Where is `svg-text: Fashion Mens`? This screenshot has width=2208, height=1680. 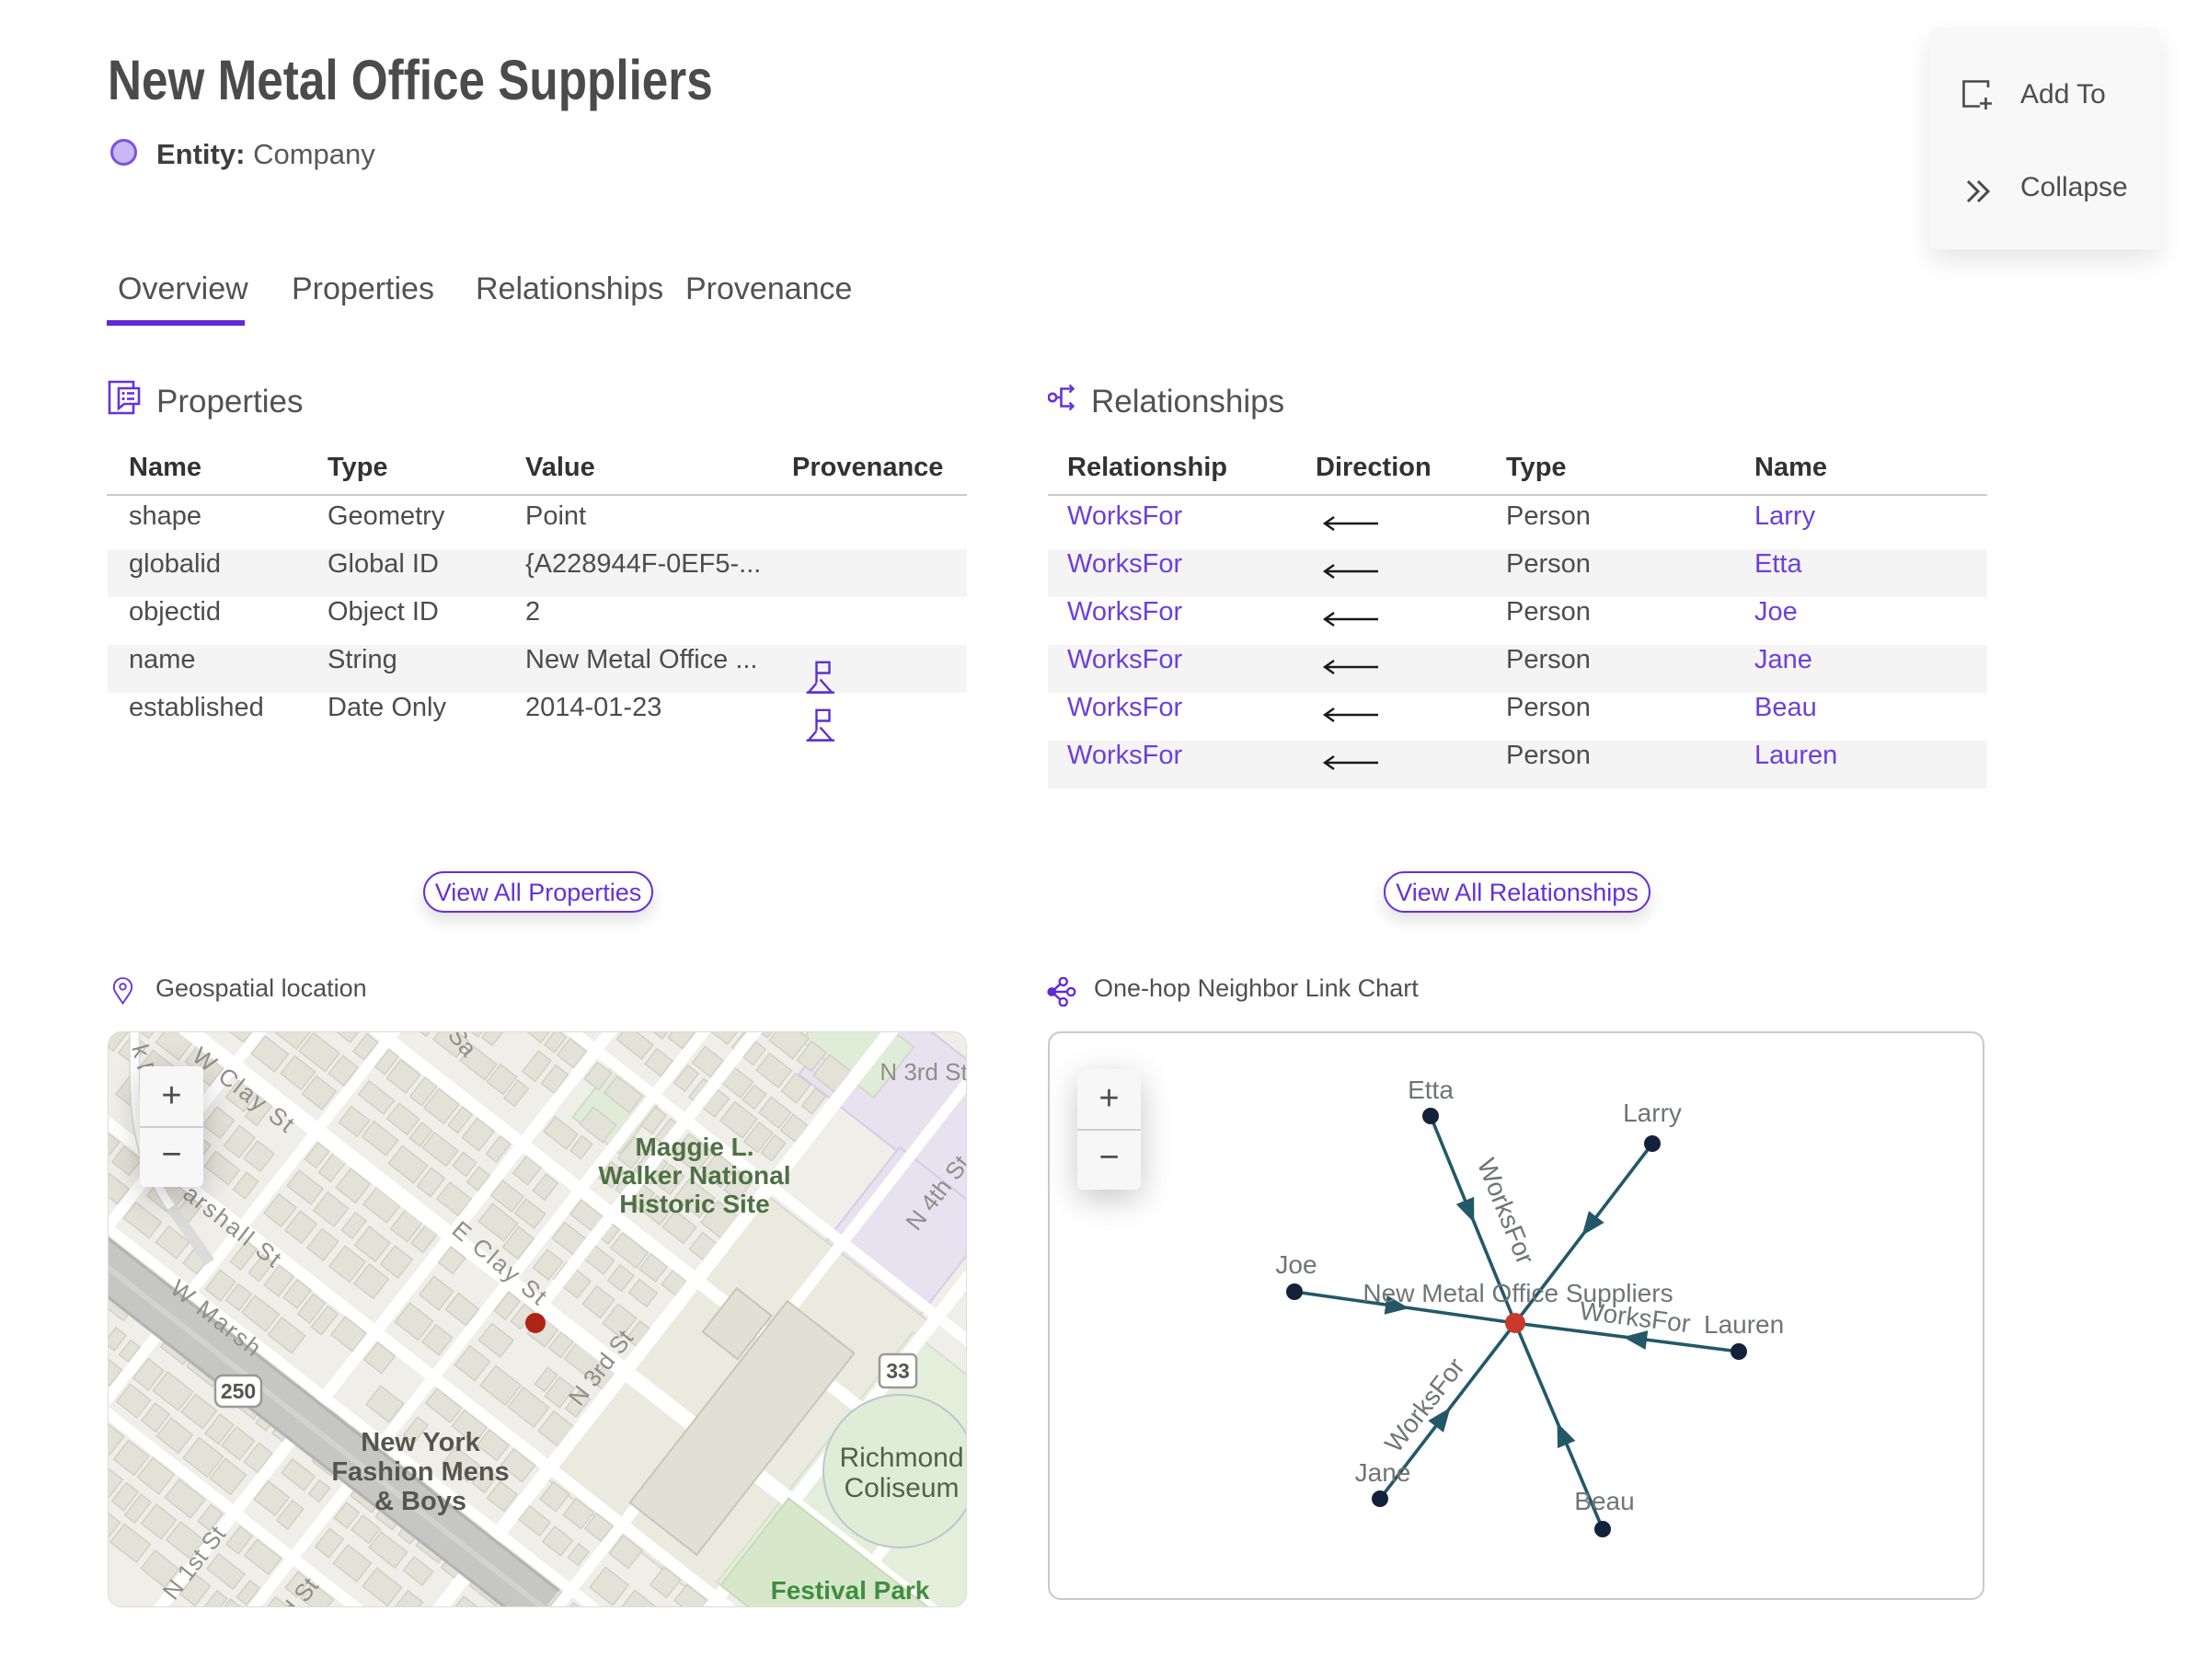 svg-text: Fashion Mens is located at coordinates (420, 1472).